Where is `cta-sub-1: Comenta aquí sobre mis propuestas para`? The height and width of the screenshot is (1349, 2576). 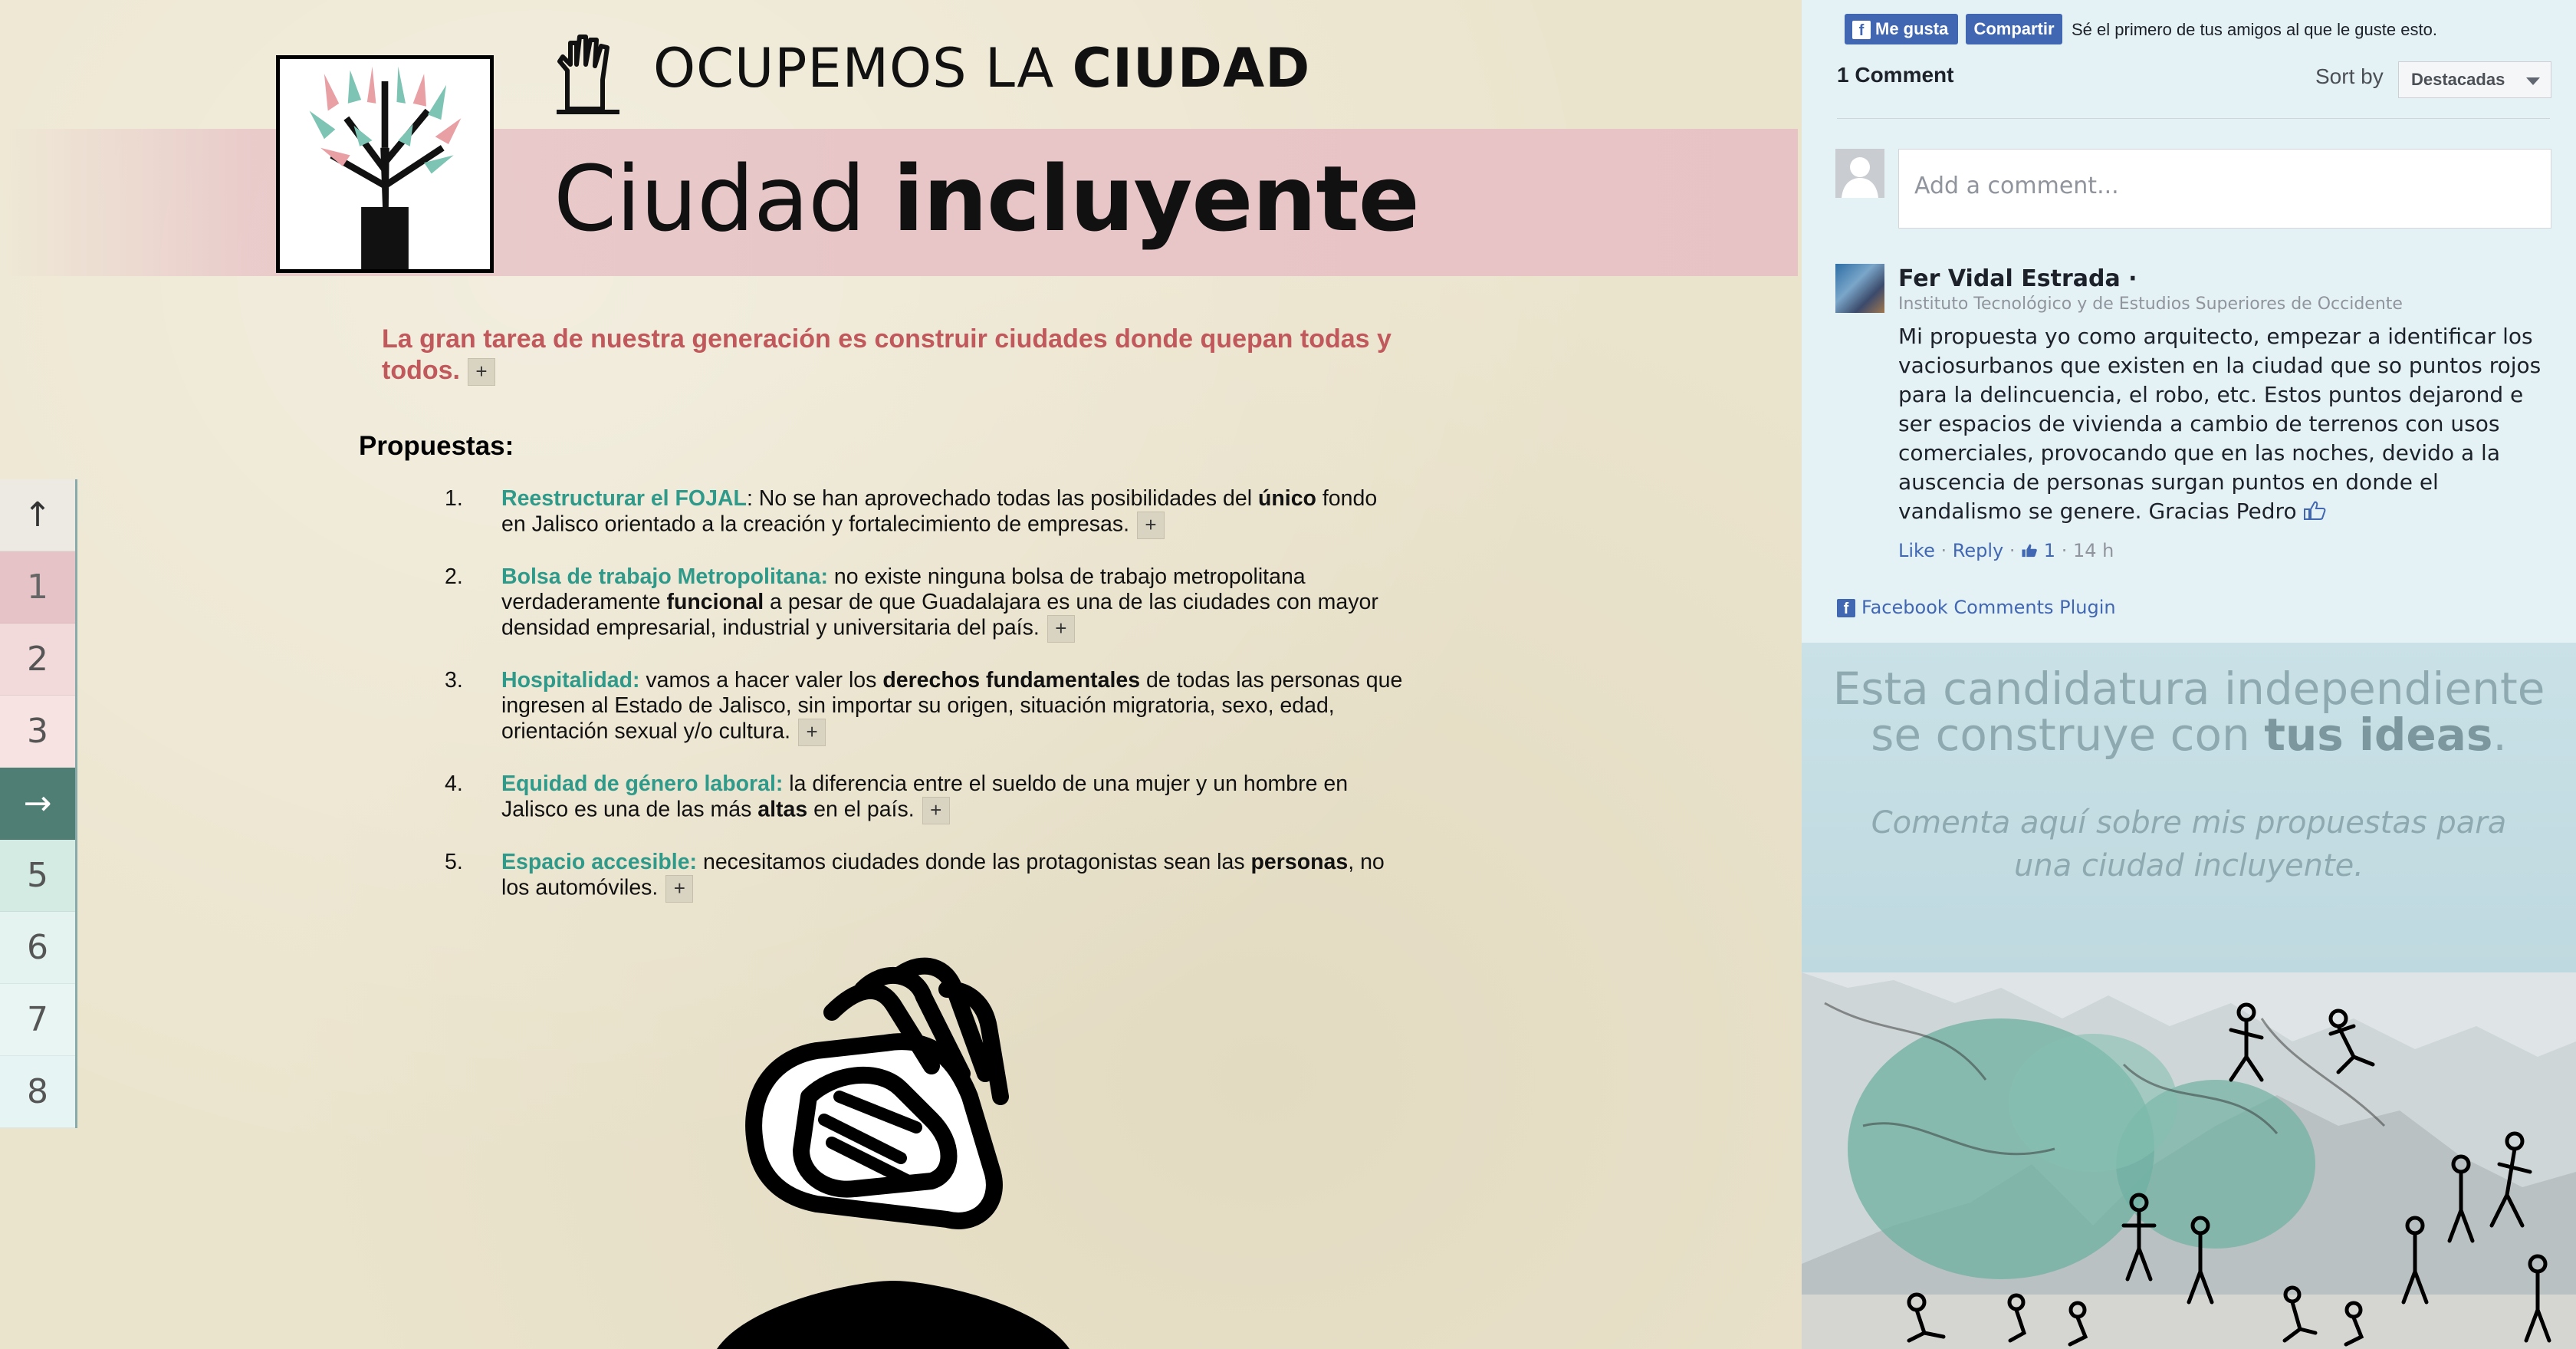 cta-sub-1: Comenta aquí sobre mis propuestas para is located at coordinates (2189, 823).